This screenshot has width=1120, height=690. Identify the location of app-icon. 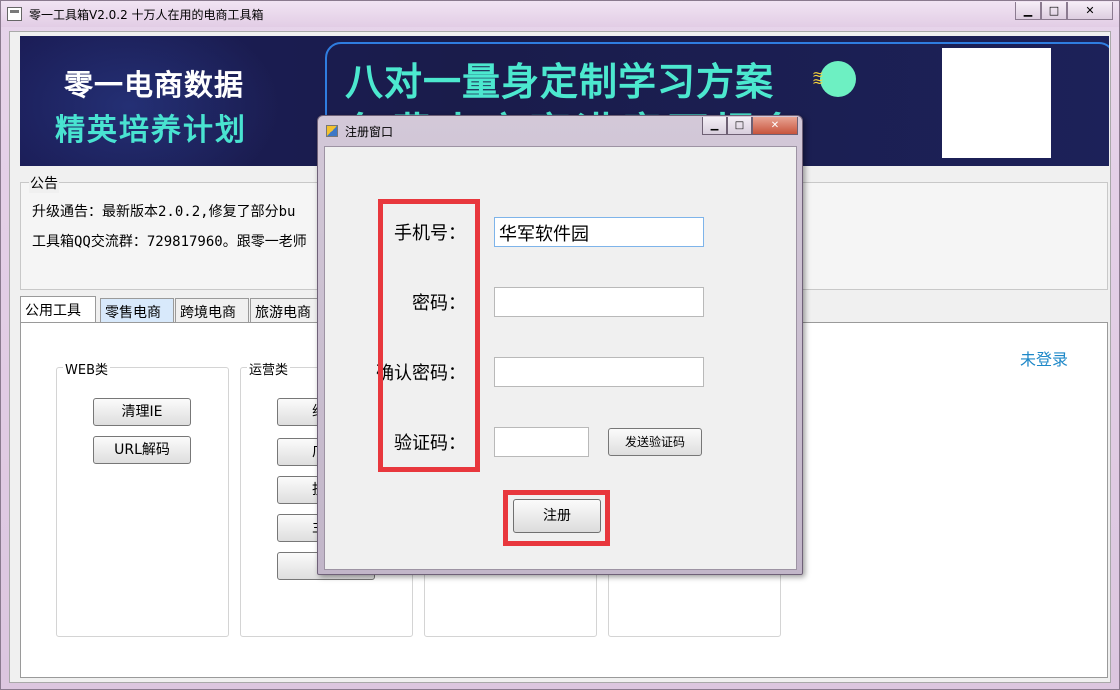
(14, 14).